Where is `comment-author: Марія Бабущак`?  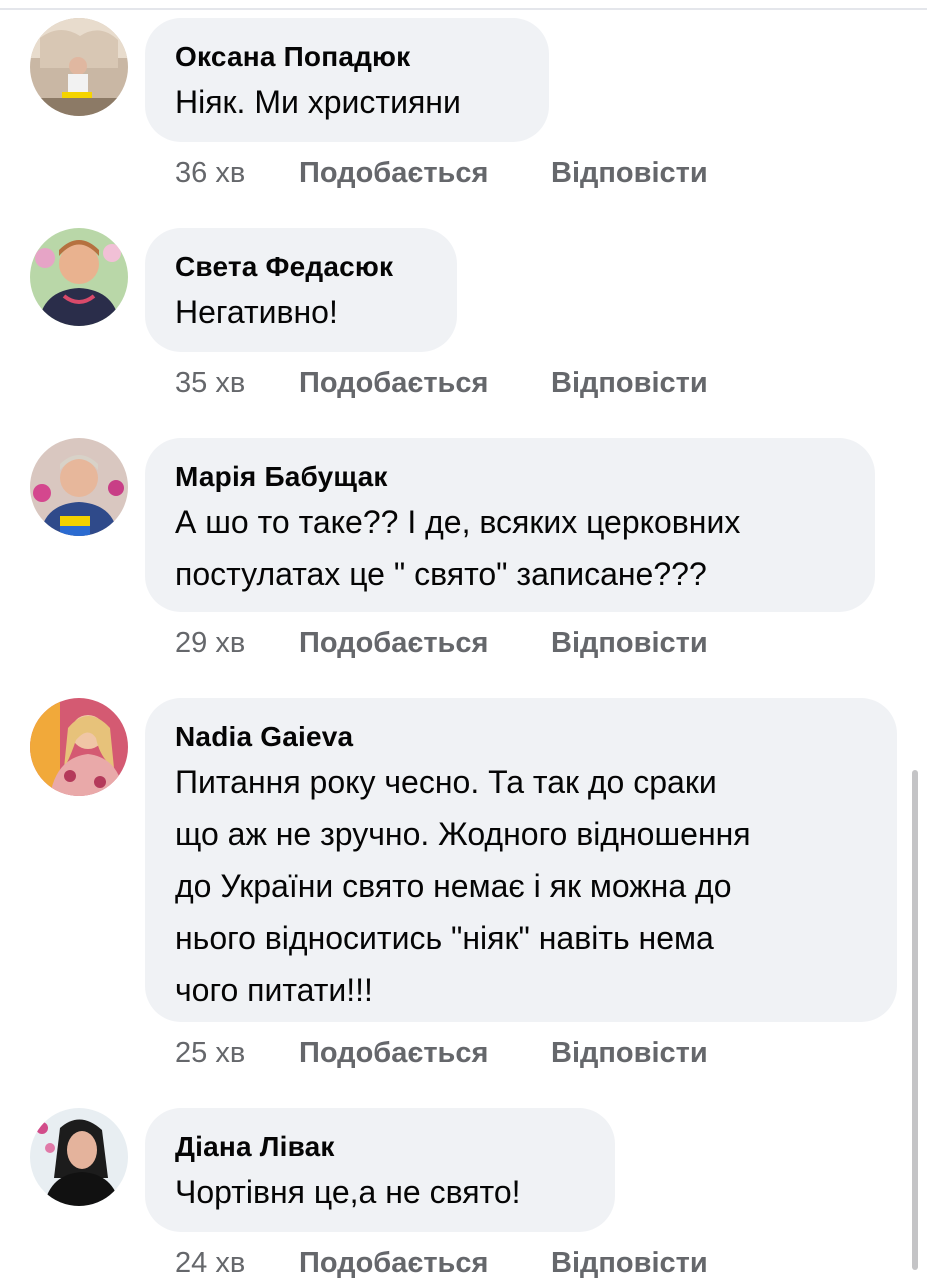
comment-author: Марія Бабущак is located at coordinates (510, 477).